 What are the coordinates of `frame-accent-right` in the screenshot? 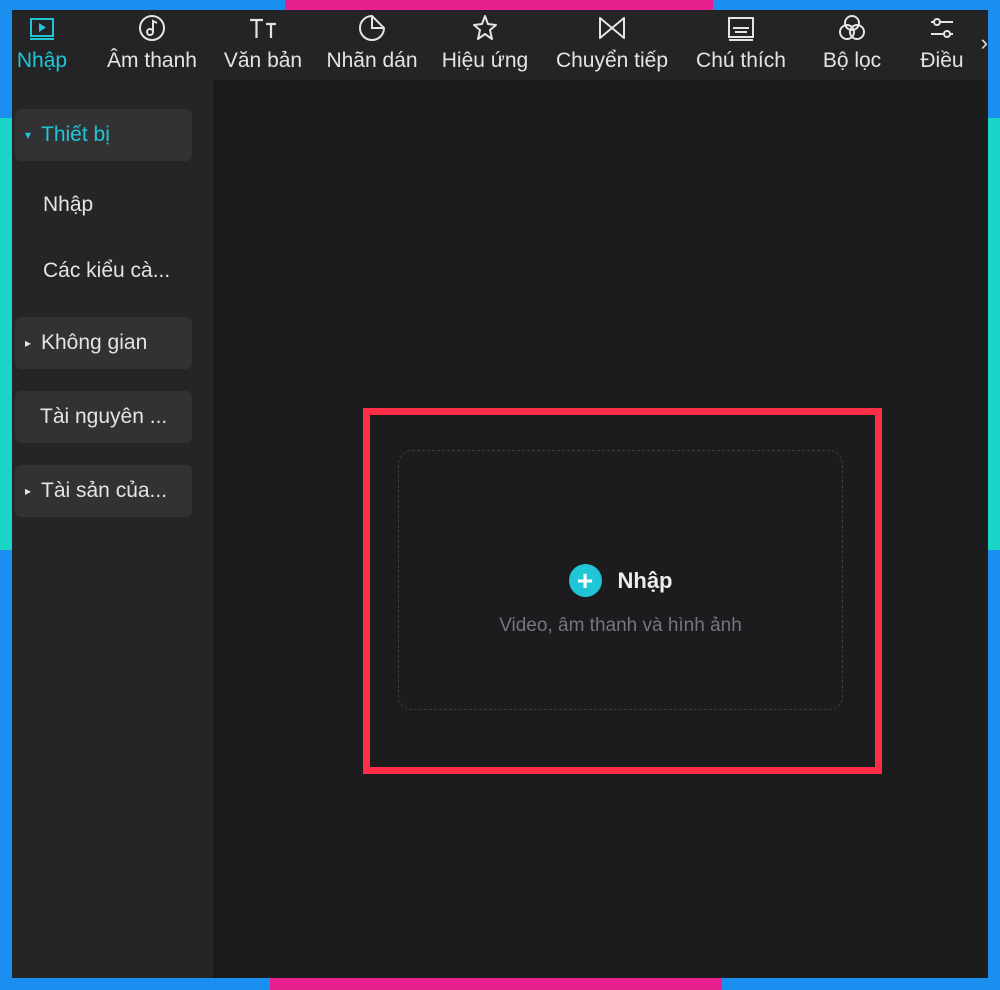 It's located at (994, 334).